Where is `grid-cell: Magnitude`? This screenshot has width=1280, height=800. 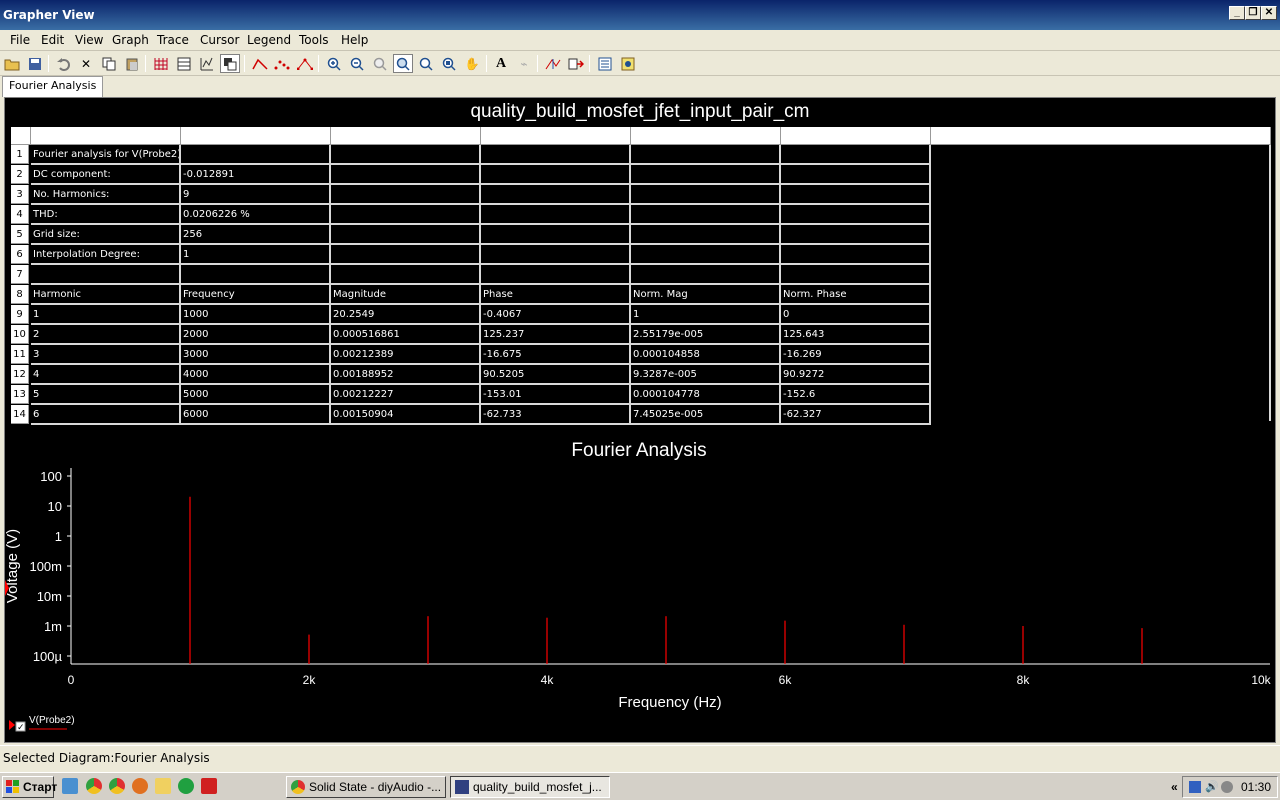 grid-cell: Magnitude is located at coordinates (406, 295).